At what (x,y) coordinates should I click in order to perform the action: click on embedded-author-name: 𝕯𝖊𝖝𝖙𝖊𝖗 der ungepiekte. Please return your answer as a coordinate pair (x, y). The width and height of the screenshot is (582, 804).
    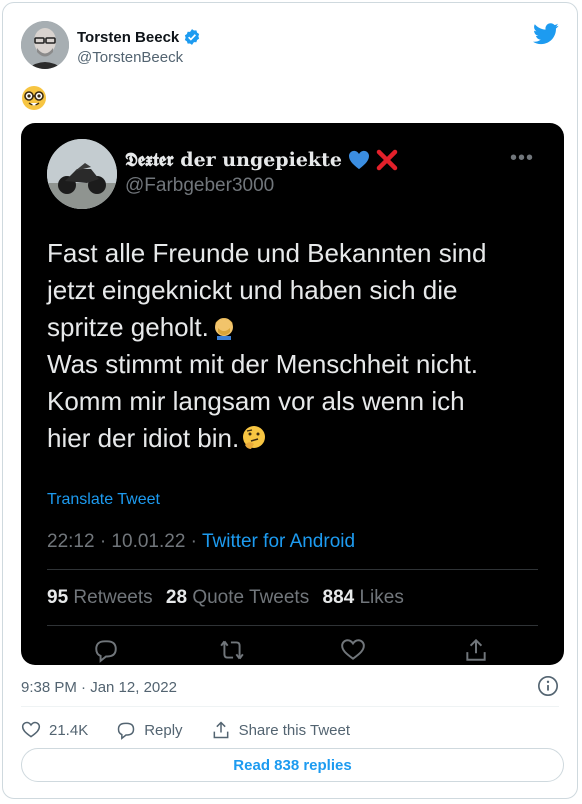
    Looking at the image, I should click on (261, 160).